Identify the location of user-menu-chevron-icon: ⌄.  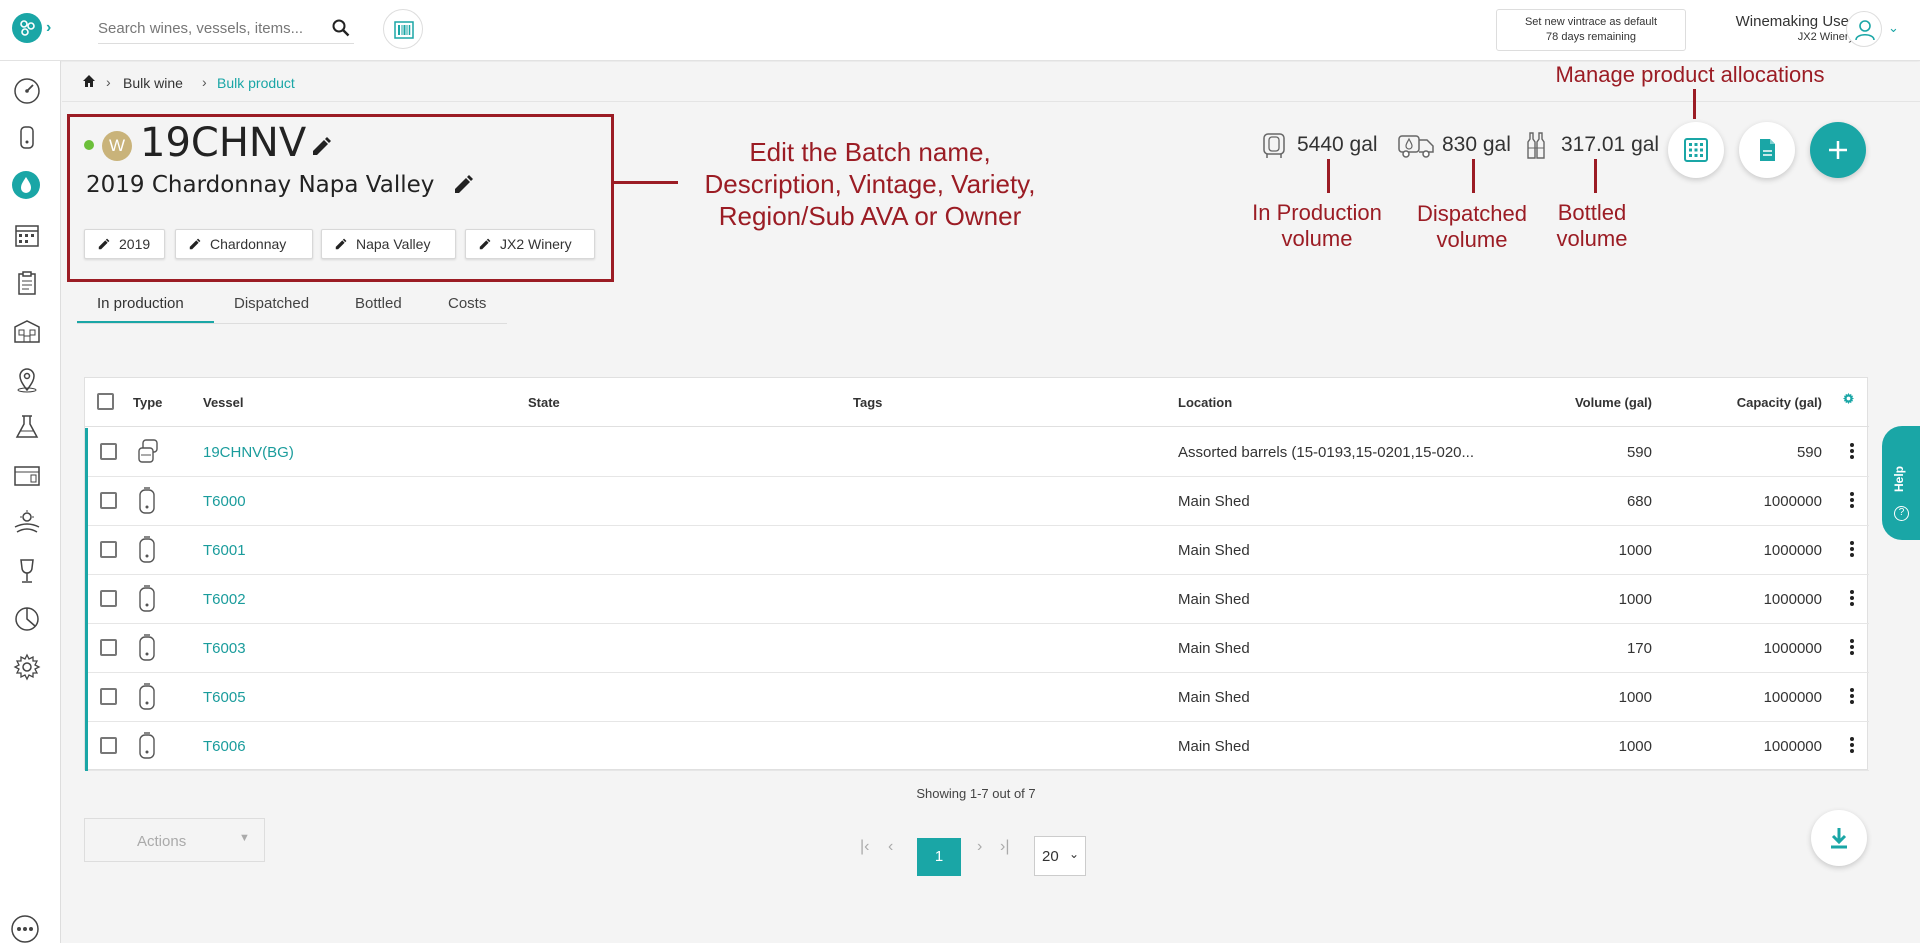
(1893, 28).